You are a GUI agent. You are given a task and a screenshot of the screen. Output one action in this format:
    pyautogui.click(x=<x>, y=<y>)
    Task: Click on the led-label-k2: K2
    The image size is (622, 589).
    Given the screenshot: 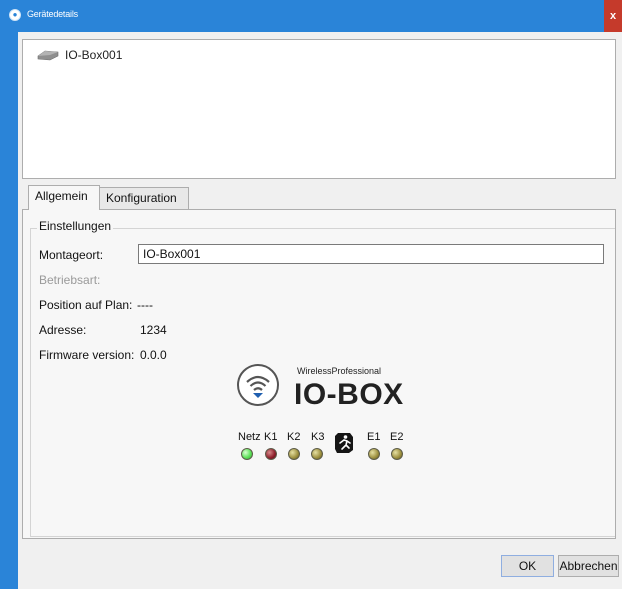 What is the action you would take?
    pyautogui.click(x=294, y=437)
    